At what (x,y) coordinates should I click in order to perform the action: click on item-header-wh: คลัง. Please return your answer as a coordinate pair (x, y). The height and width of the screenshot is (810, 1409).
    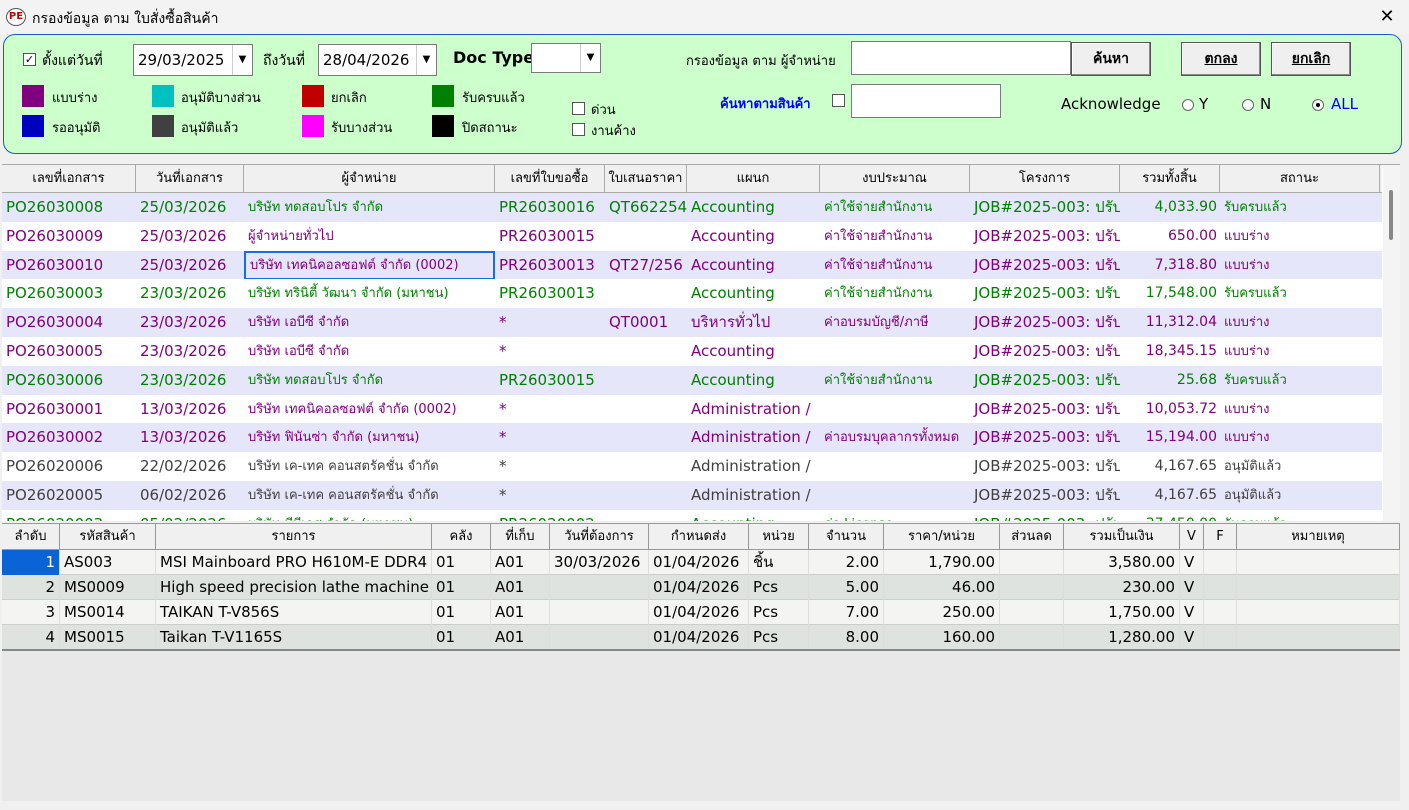
    Looking at the image, I should click on (461, 537).